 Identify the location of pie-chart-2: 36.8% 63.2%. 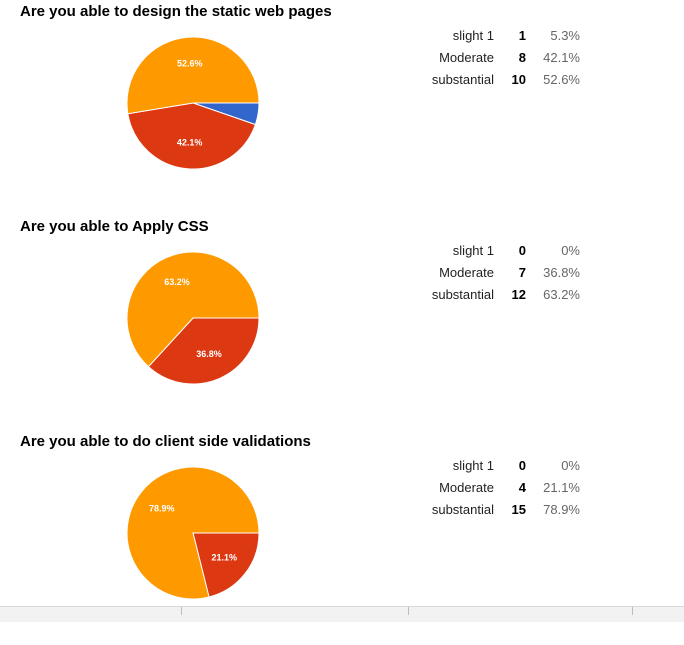
(193, 318).